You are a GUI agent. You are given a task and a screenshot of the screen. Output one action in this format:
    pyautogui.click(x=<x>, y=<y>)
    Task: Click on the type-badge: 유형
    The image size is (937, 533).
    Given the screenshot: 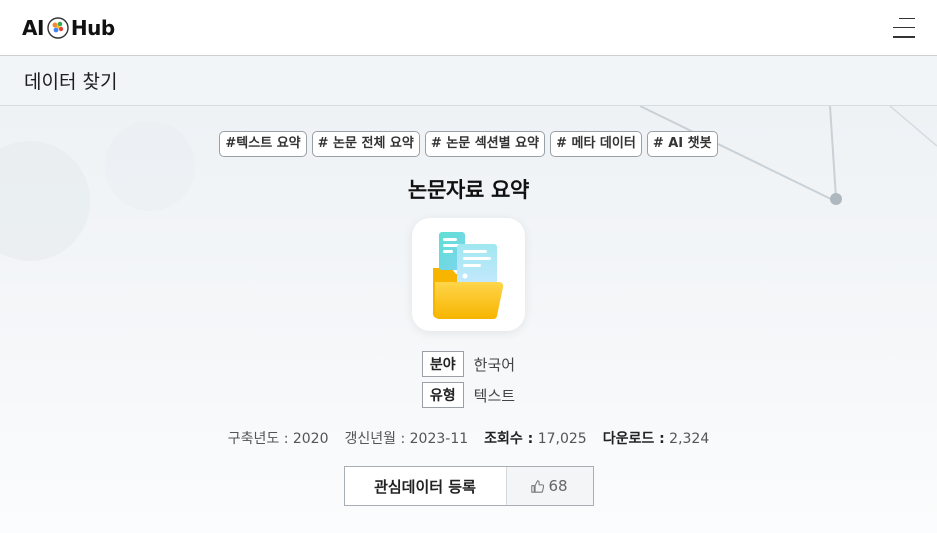 What is the action you would take?
    pyautogui.click(x=442, y=395)
    